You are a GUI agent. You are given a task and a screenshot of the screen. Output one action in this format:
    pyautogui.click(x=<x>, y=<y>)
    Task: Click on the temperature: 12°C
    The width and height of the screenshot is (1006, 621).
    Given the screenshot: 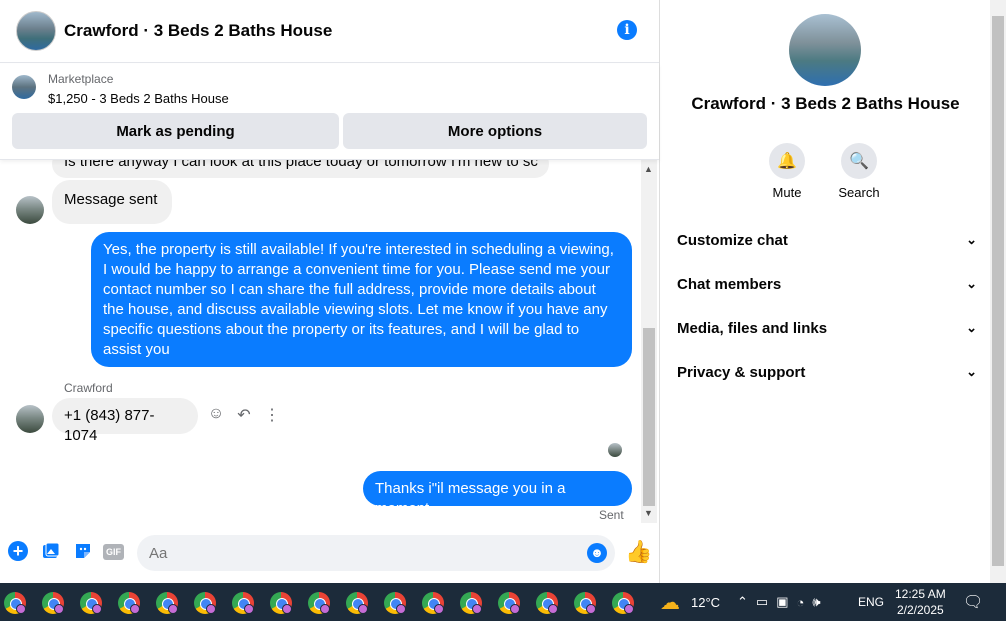 What is the action you would take?
    pyautogui.click(x=705, y=602)
    